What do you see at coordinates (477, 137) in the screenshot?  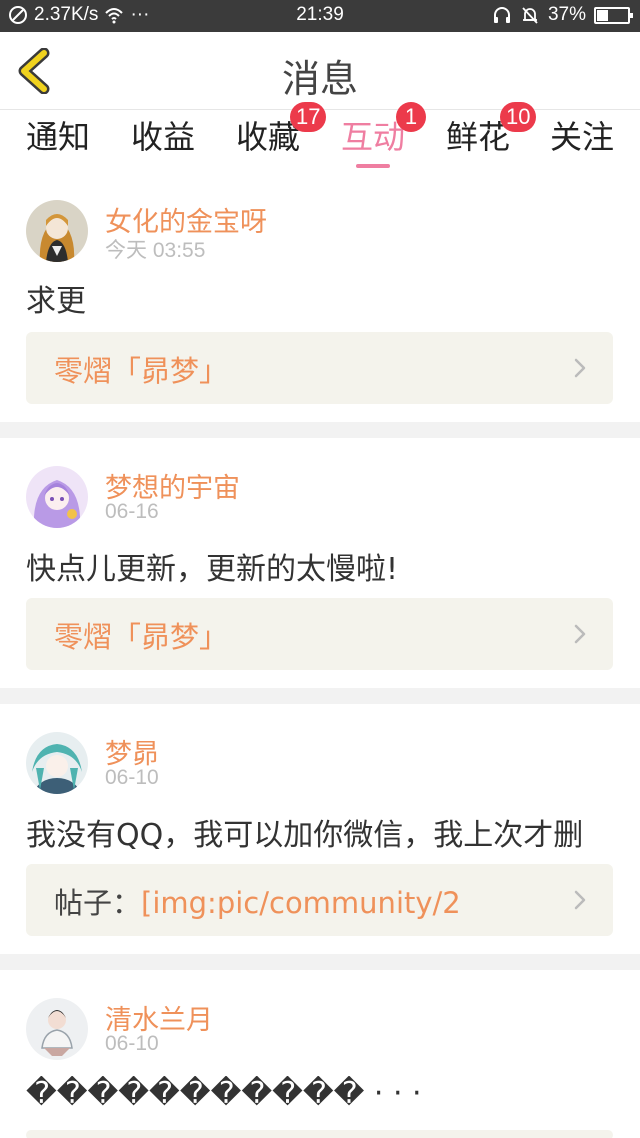 I see `tab-label: 鲜花` at bounding box center [477, 137].